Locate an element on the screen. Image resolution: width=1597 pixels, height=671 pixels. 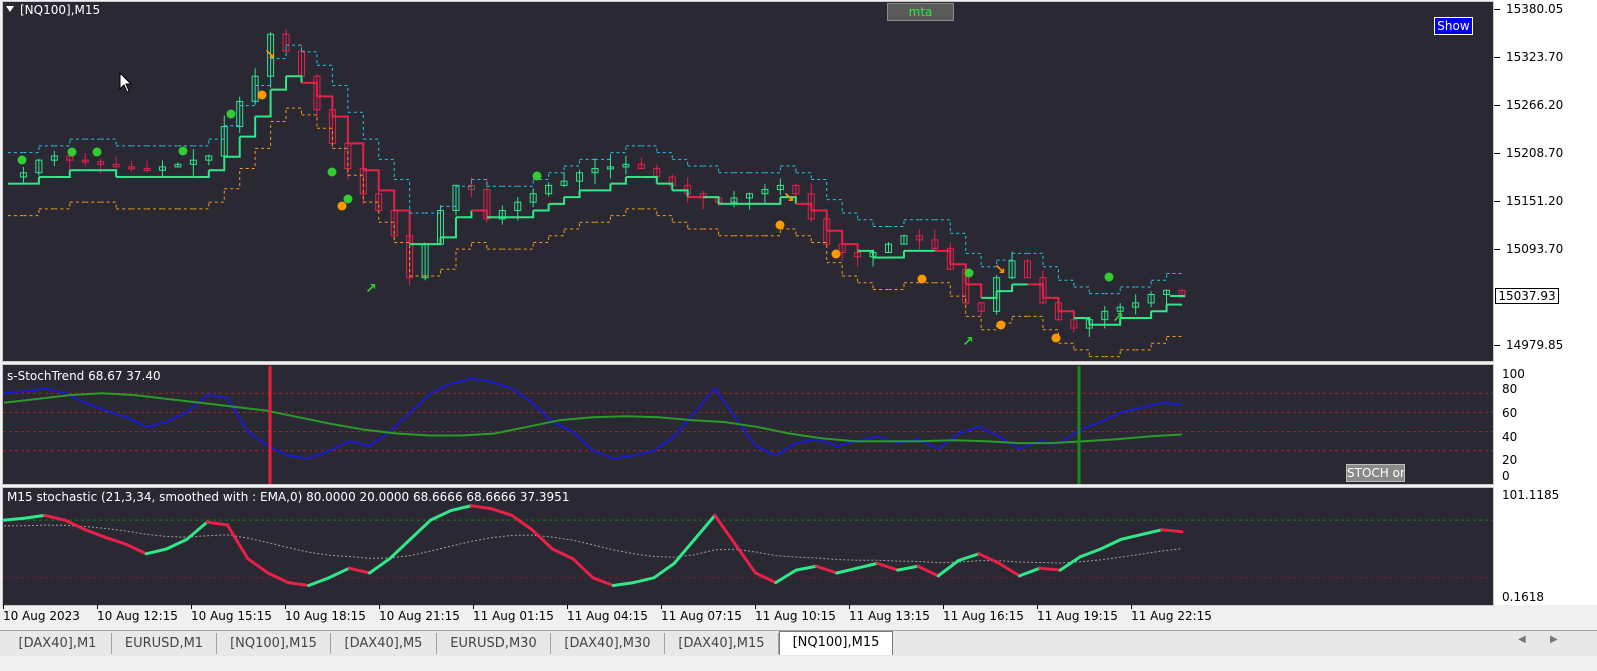
tab-dax40-m30: [DAX40],M30 is located at coordinates (608, 643).